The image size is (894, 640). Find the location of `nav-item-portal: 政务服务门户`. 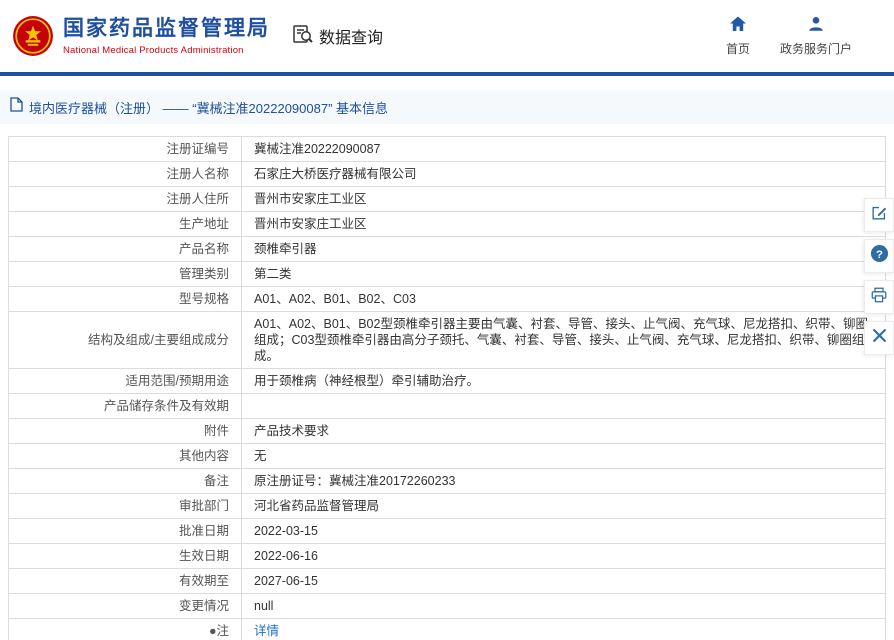

nav-item-portal: 政务服务门户 is located at coordinates (816, 36).